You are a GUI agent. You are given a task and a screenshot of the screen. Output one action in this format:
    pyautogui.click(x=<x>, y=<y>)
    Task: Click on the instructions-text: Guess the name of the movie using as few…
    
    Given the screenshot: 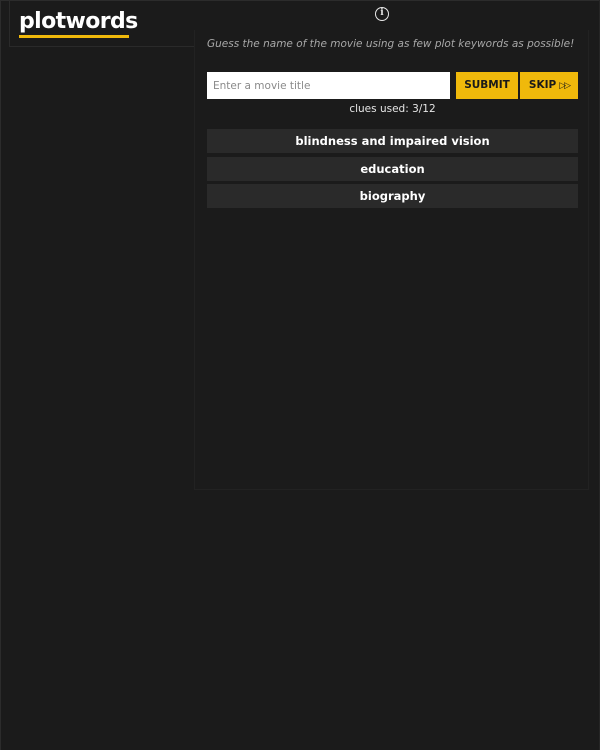 What is the action you would take?
    pyautogui.click(x=391, y=44)
    